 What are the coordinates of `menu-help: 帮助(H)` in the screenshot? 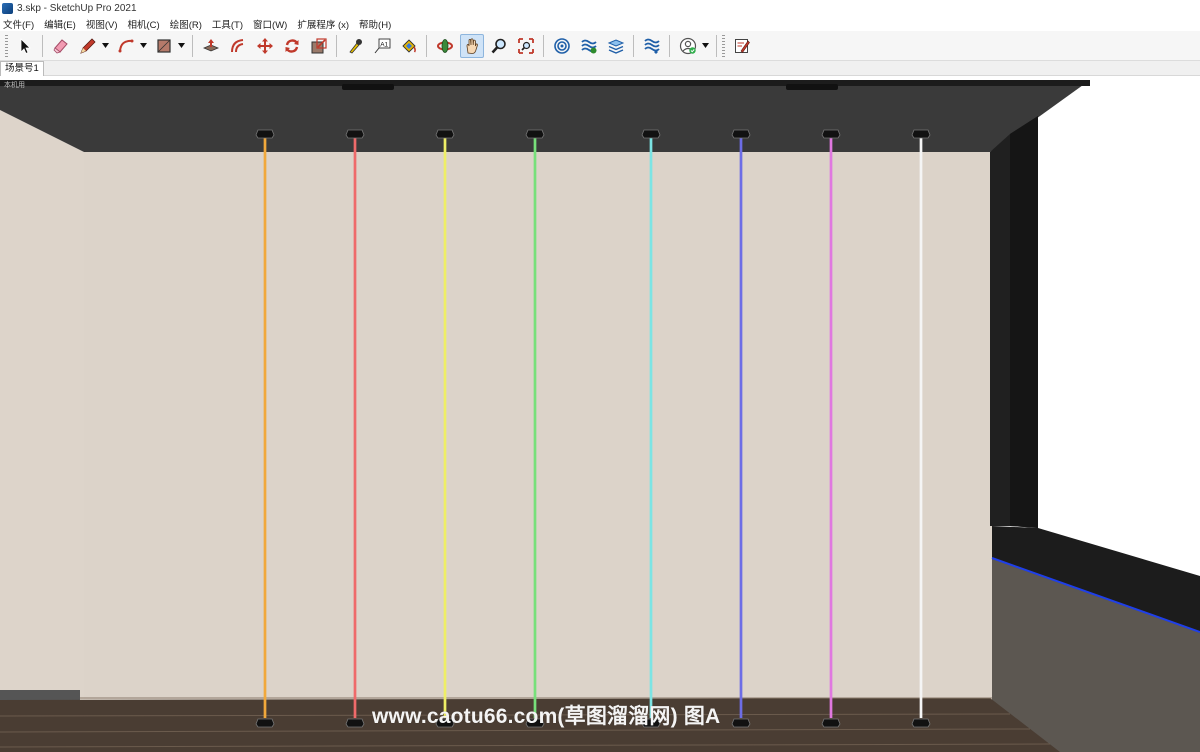 It's located at (375, 24).